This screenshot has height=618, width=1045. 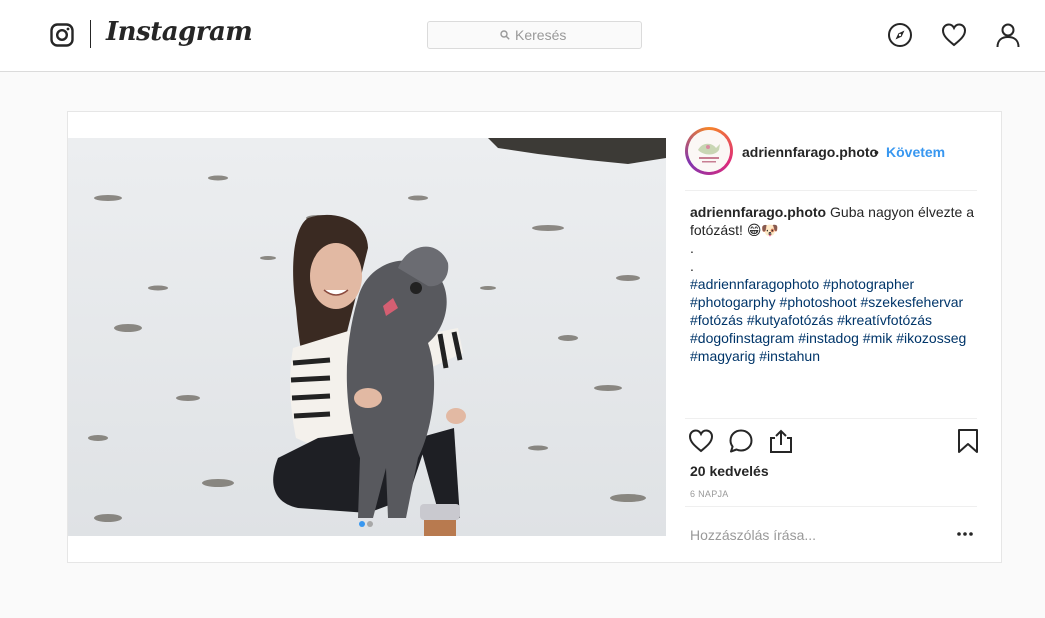 I want to click on caption-emoji: 😁🐶, so click(x=762, y=230).